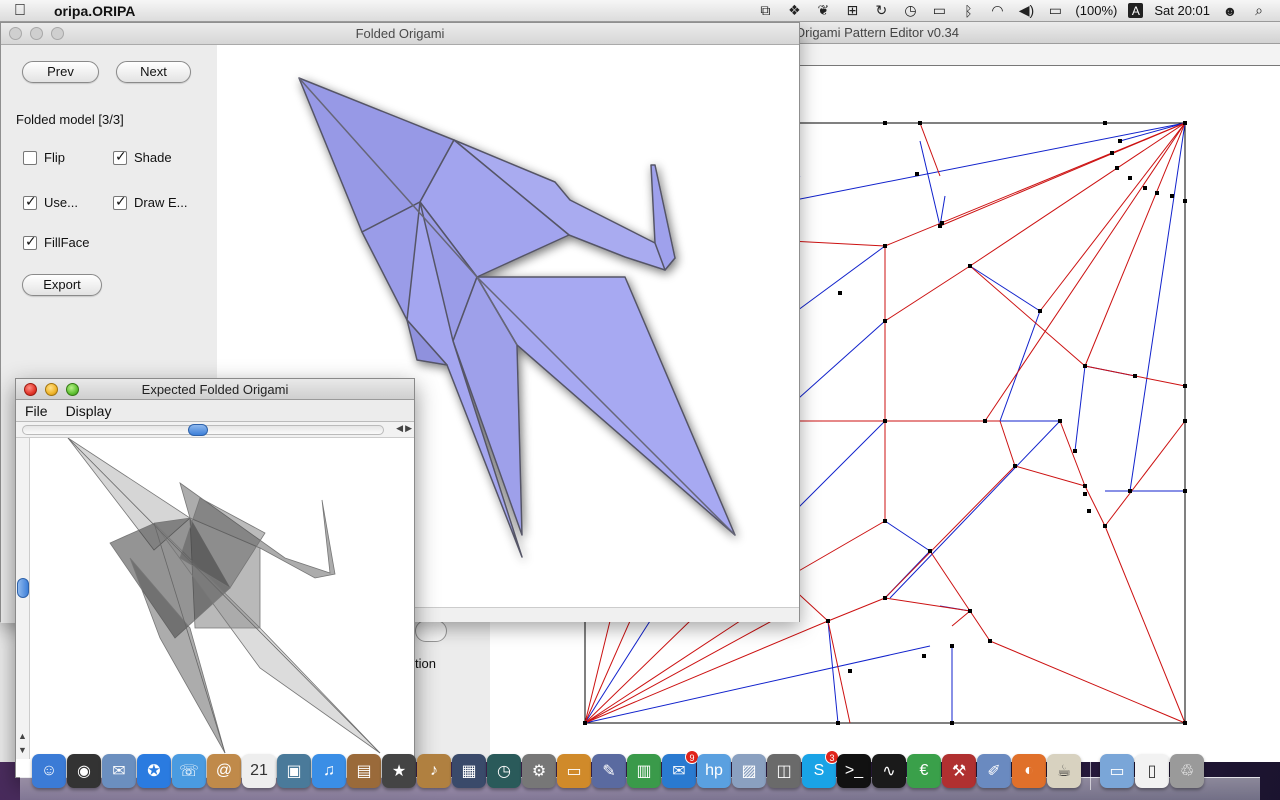 The width and height of the screenshot is (1280, 800). Describe the element at coordinates (749, 771) in the screenshot. I see `preview-icon: ▨` at that location.